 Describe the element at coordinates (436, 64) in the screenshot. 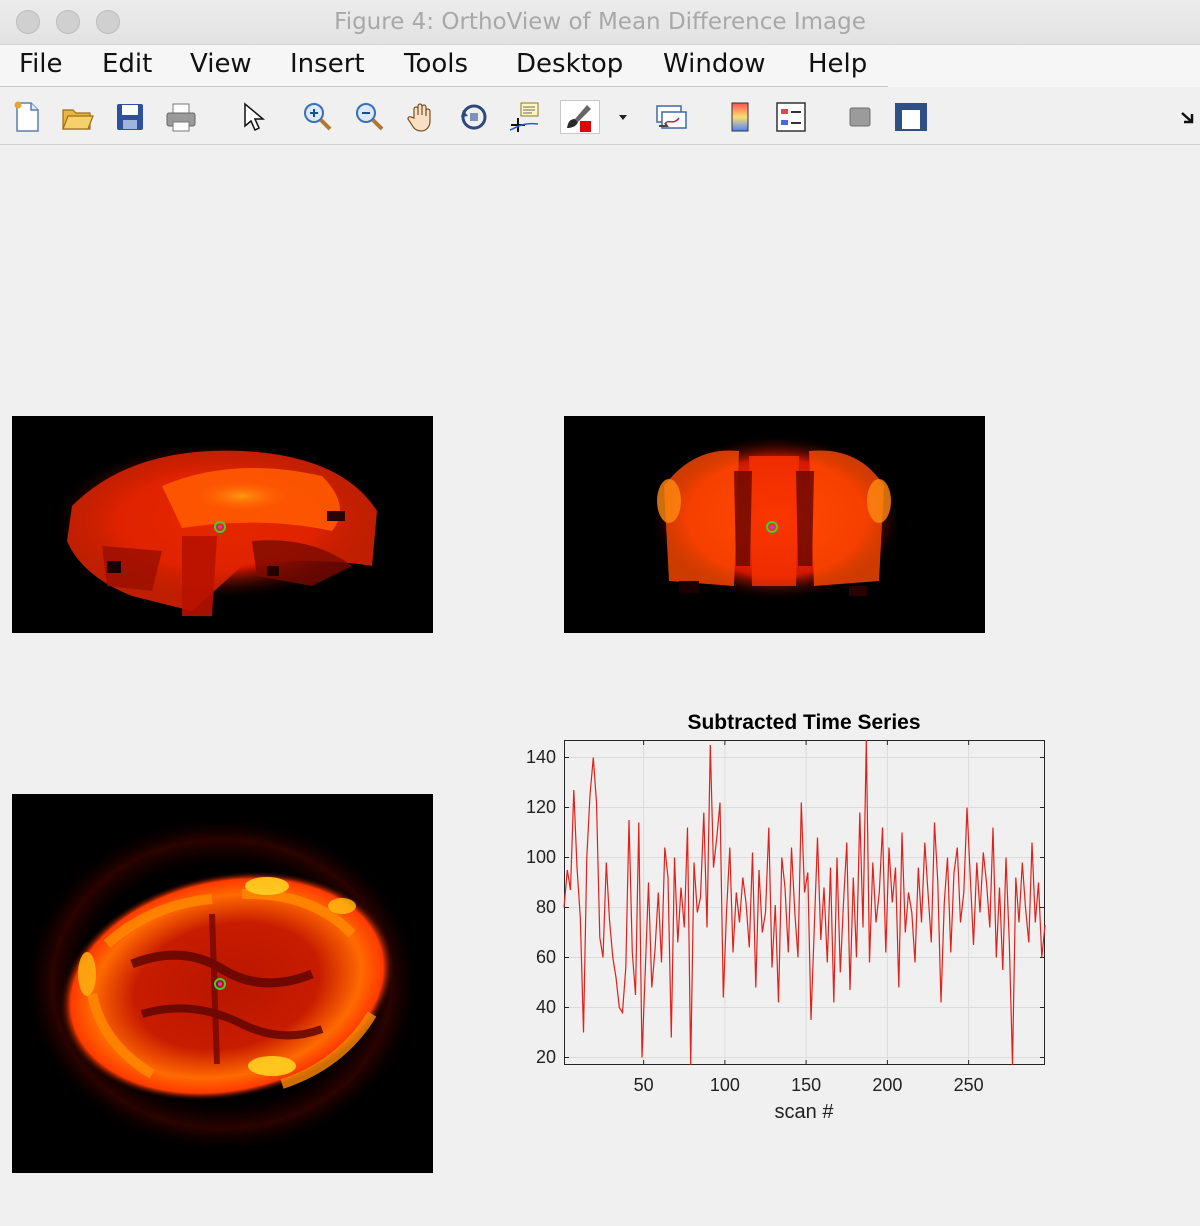

I see `menu-tools: Tools` at that location.